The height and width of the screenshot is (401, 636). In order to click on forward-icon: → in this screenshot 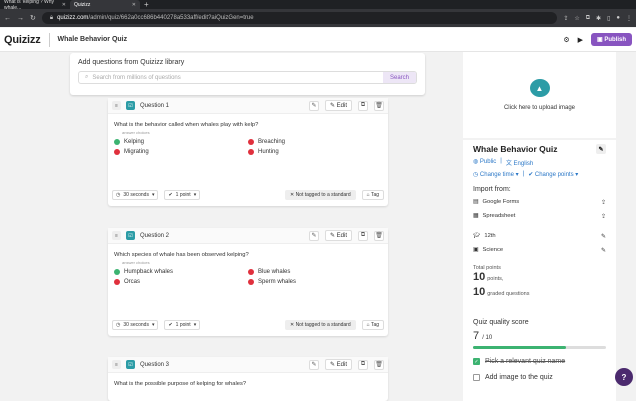, I will do `click(20, 18)`.